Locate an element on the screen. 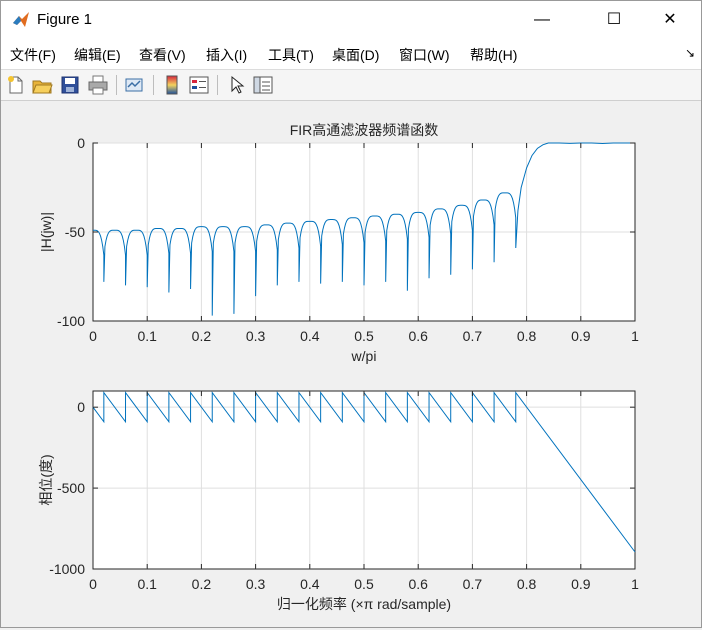 This screenshot has width=702, height=630. y-tick-label: -100 is located at coordinates (71, 321).